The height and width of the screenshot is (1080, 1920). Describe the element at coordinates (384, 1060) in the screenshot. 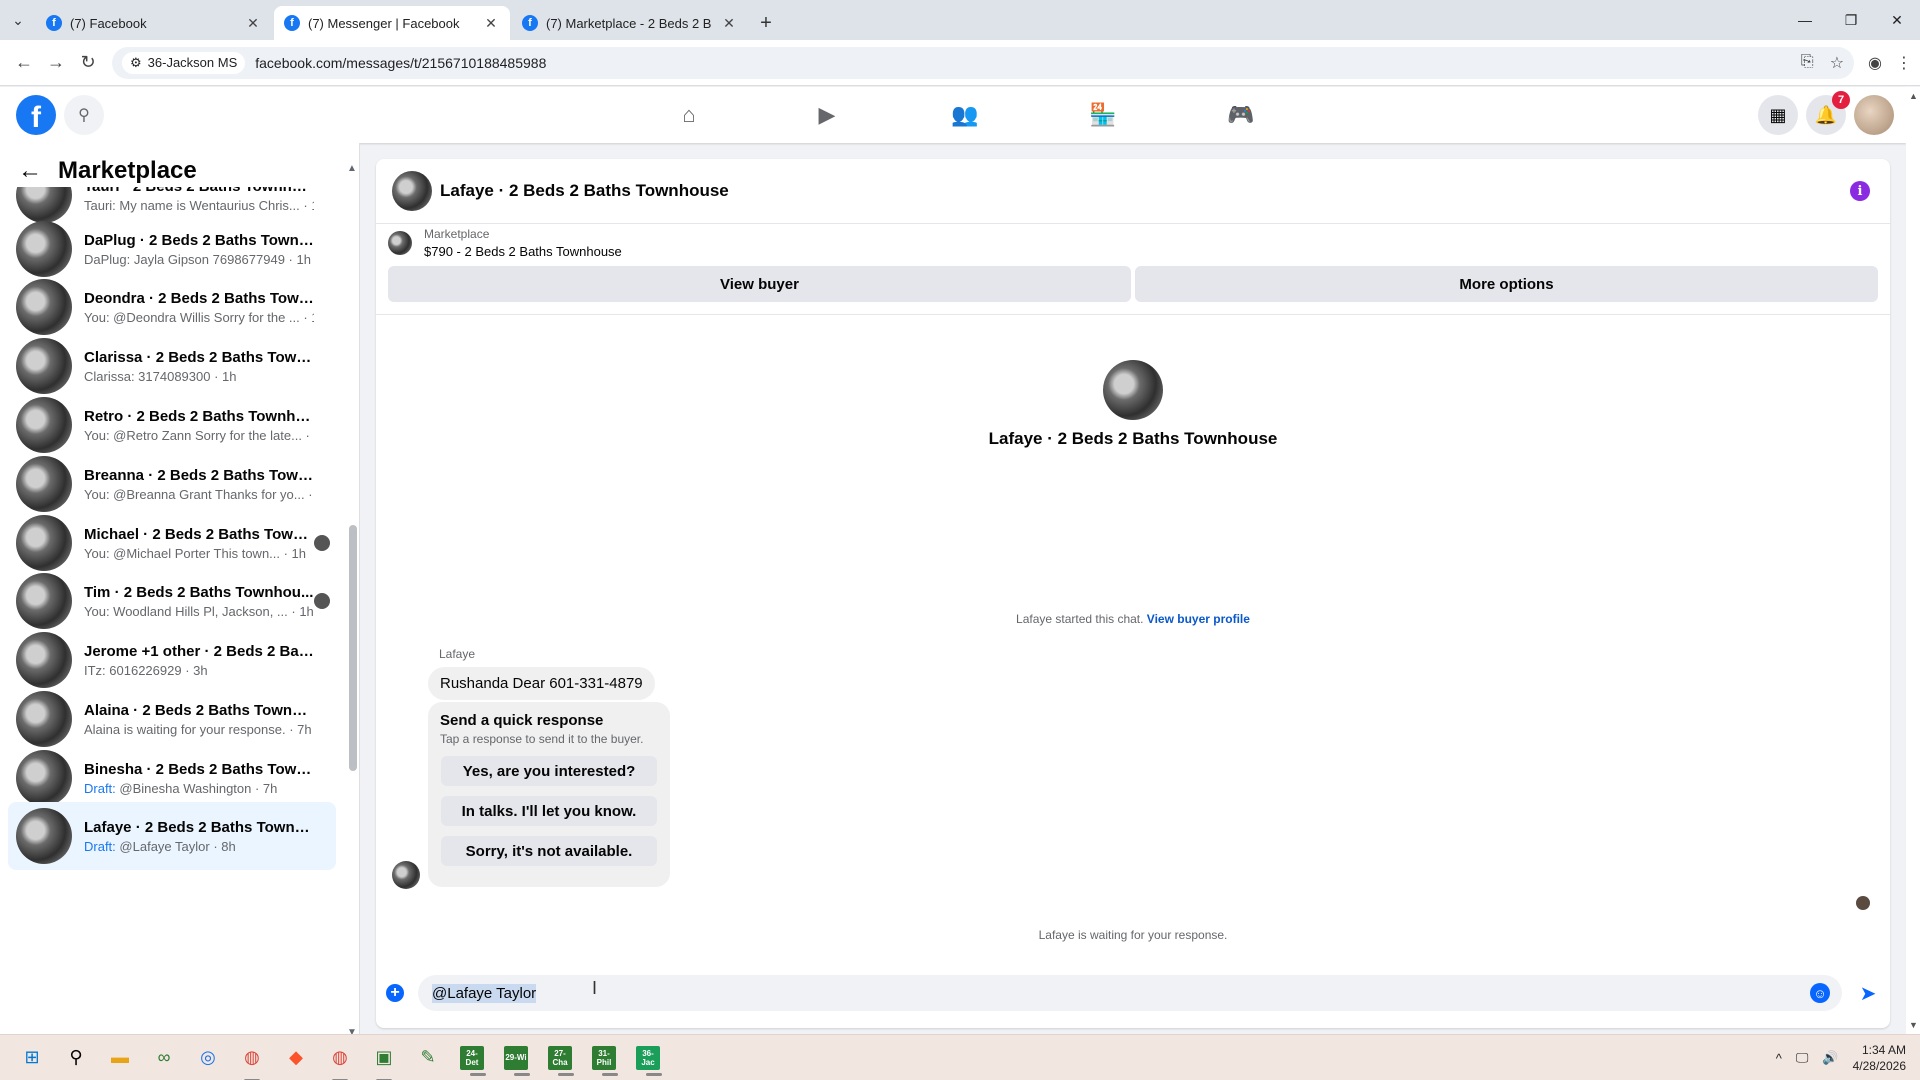

I see `profile-app-icon: ▣` at that location.